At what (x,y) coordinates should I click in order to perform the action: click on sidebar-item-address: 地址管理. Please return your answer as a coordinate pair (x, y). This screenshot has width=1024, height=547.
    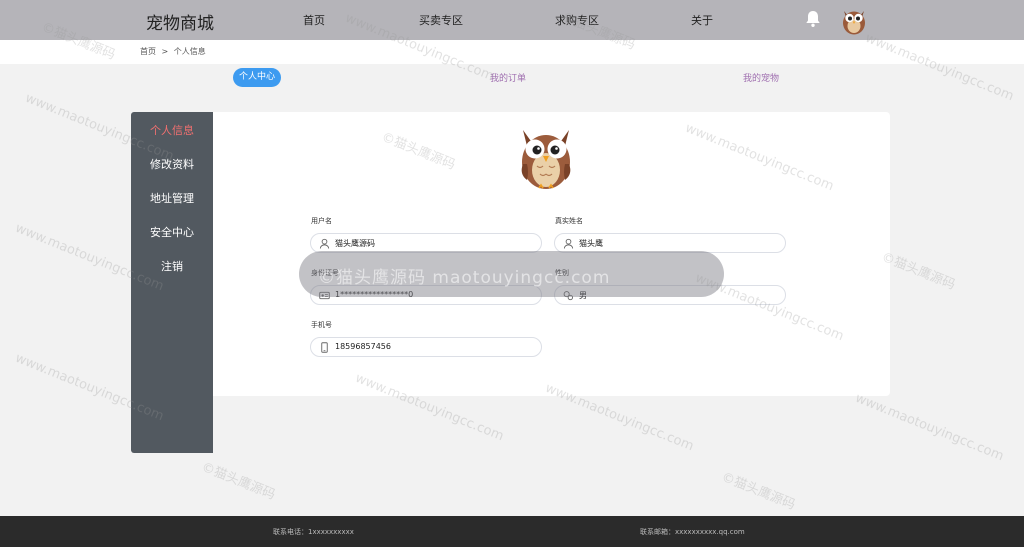
    Looking at the image, I should click on (172, 198).